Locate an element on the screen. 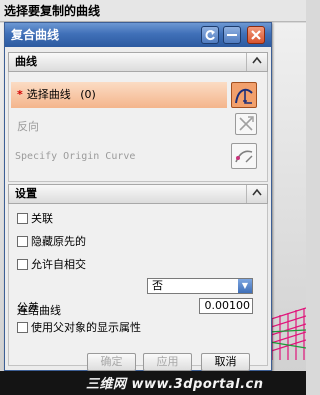  hide-original-checkbox is located at coordinates (22, 241).